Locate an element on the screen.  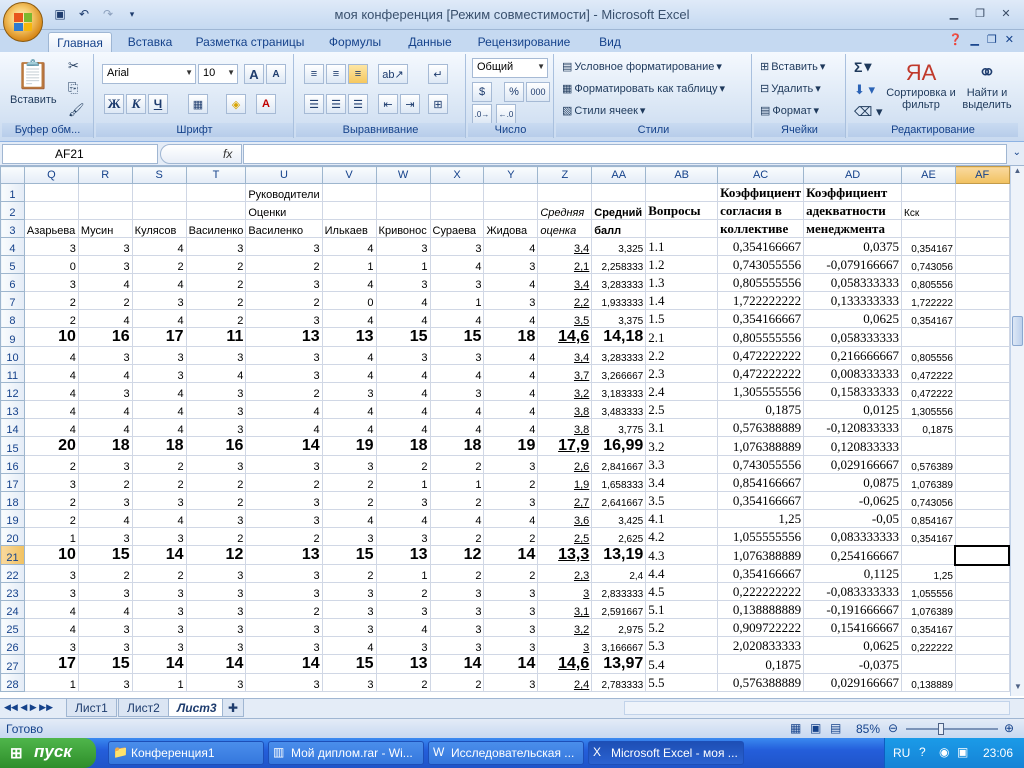
format-as-table-button: ▦ Форматировать как таблицу ▾ is located at coordinates (643, 89).